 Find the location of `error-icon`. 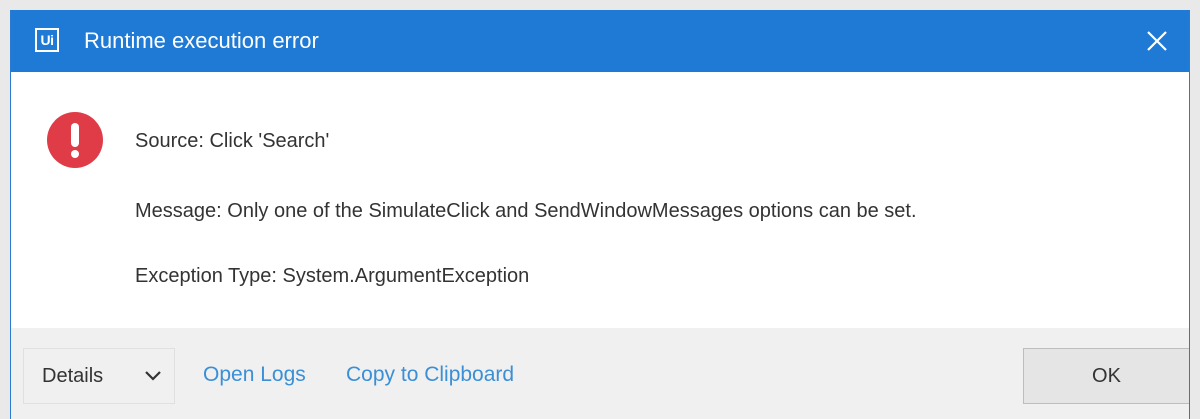

error-icon is located at coordinates (75, 140).